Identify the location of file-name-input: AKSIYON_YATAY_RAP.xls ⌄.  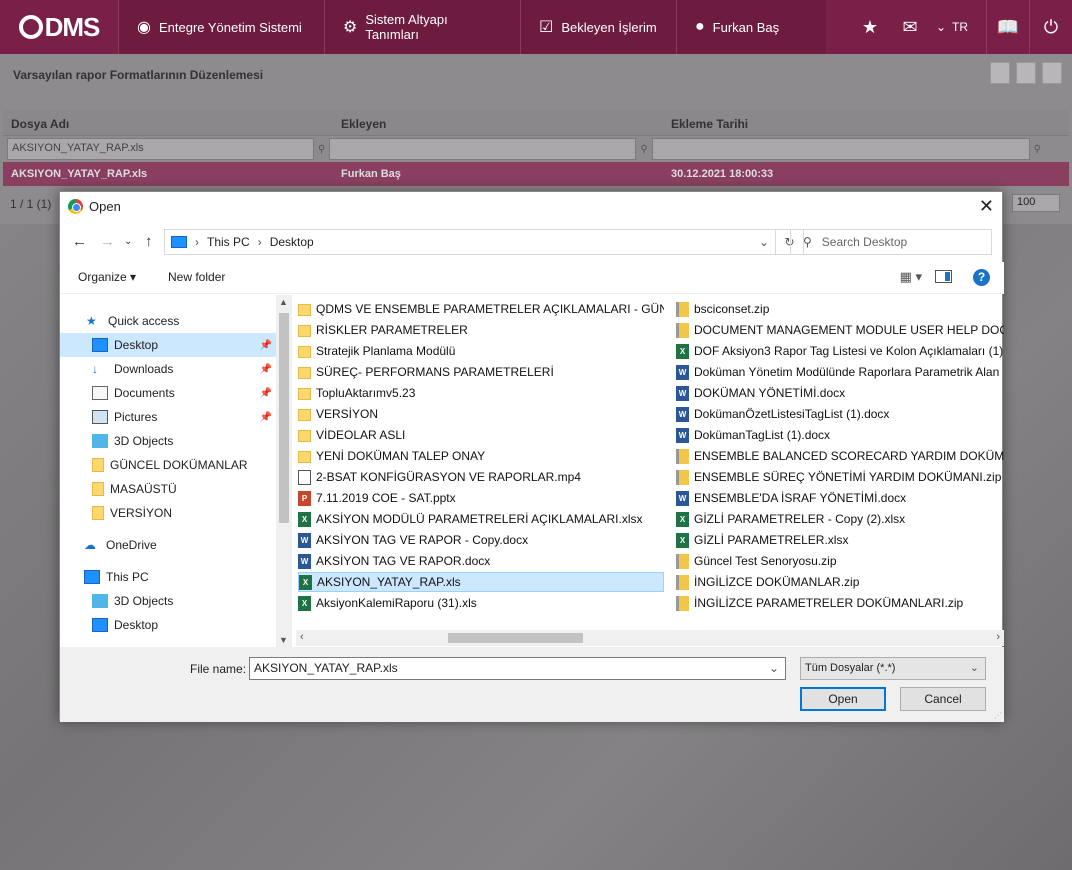
(517, 668).